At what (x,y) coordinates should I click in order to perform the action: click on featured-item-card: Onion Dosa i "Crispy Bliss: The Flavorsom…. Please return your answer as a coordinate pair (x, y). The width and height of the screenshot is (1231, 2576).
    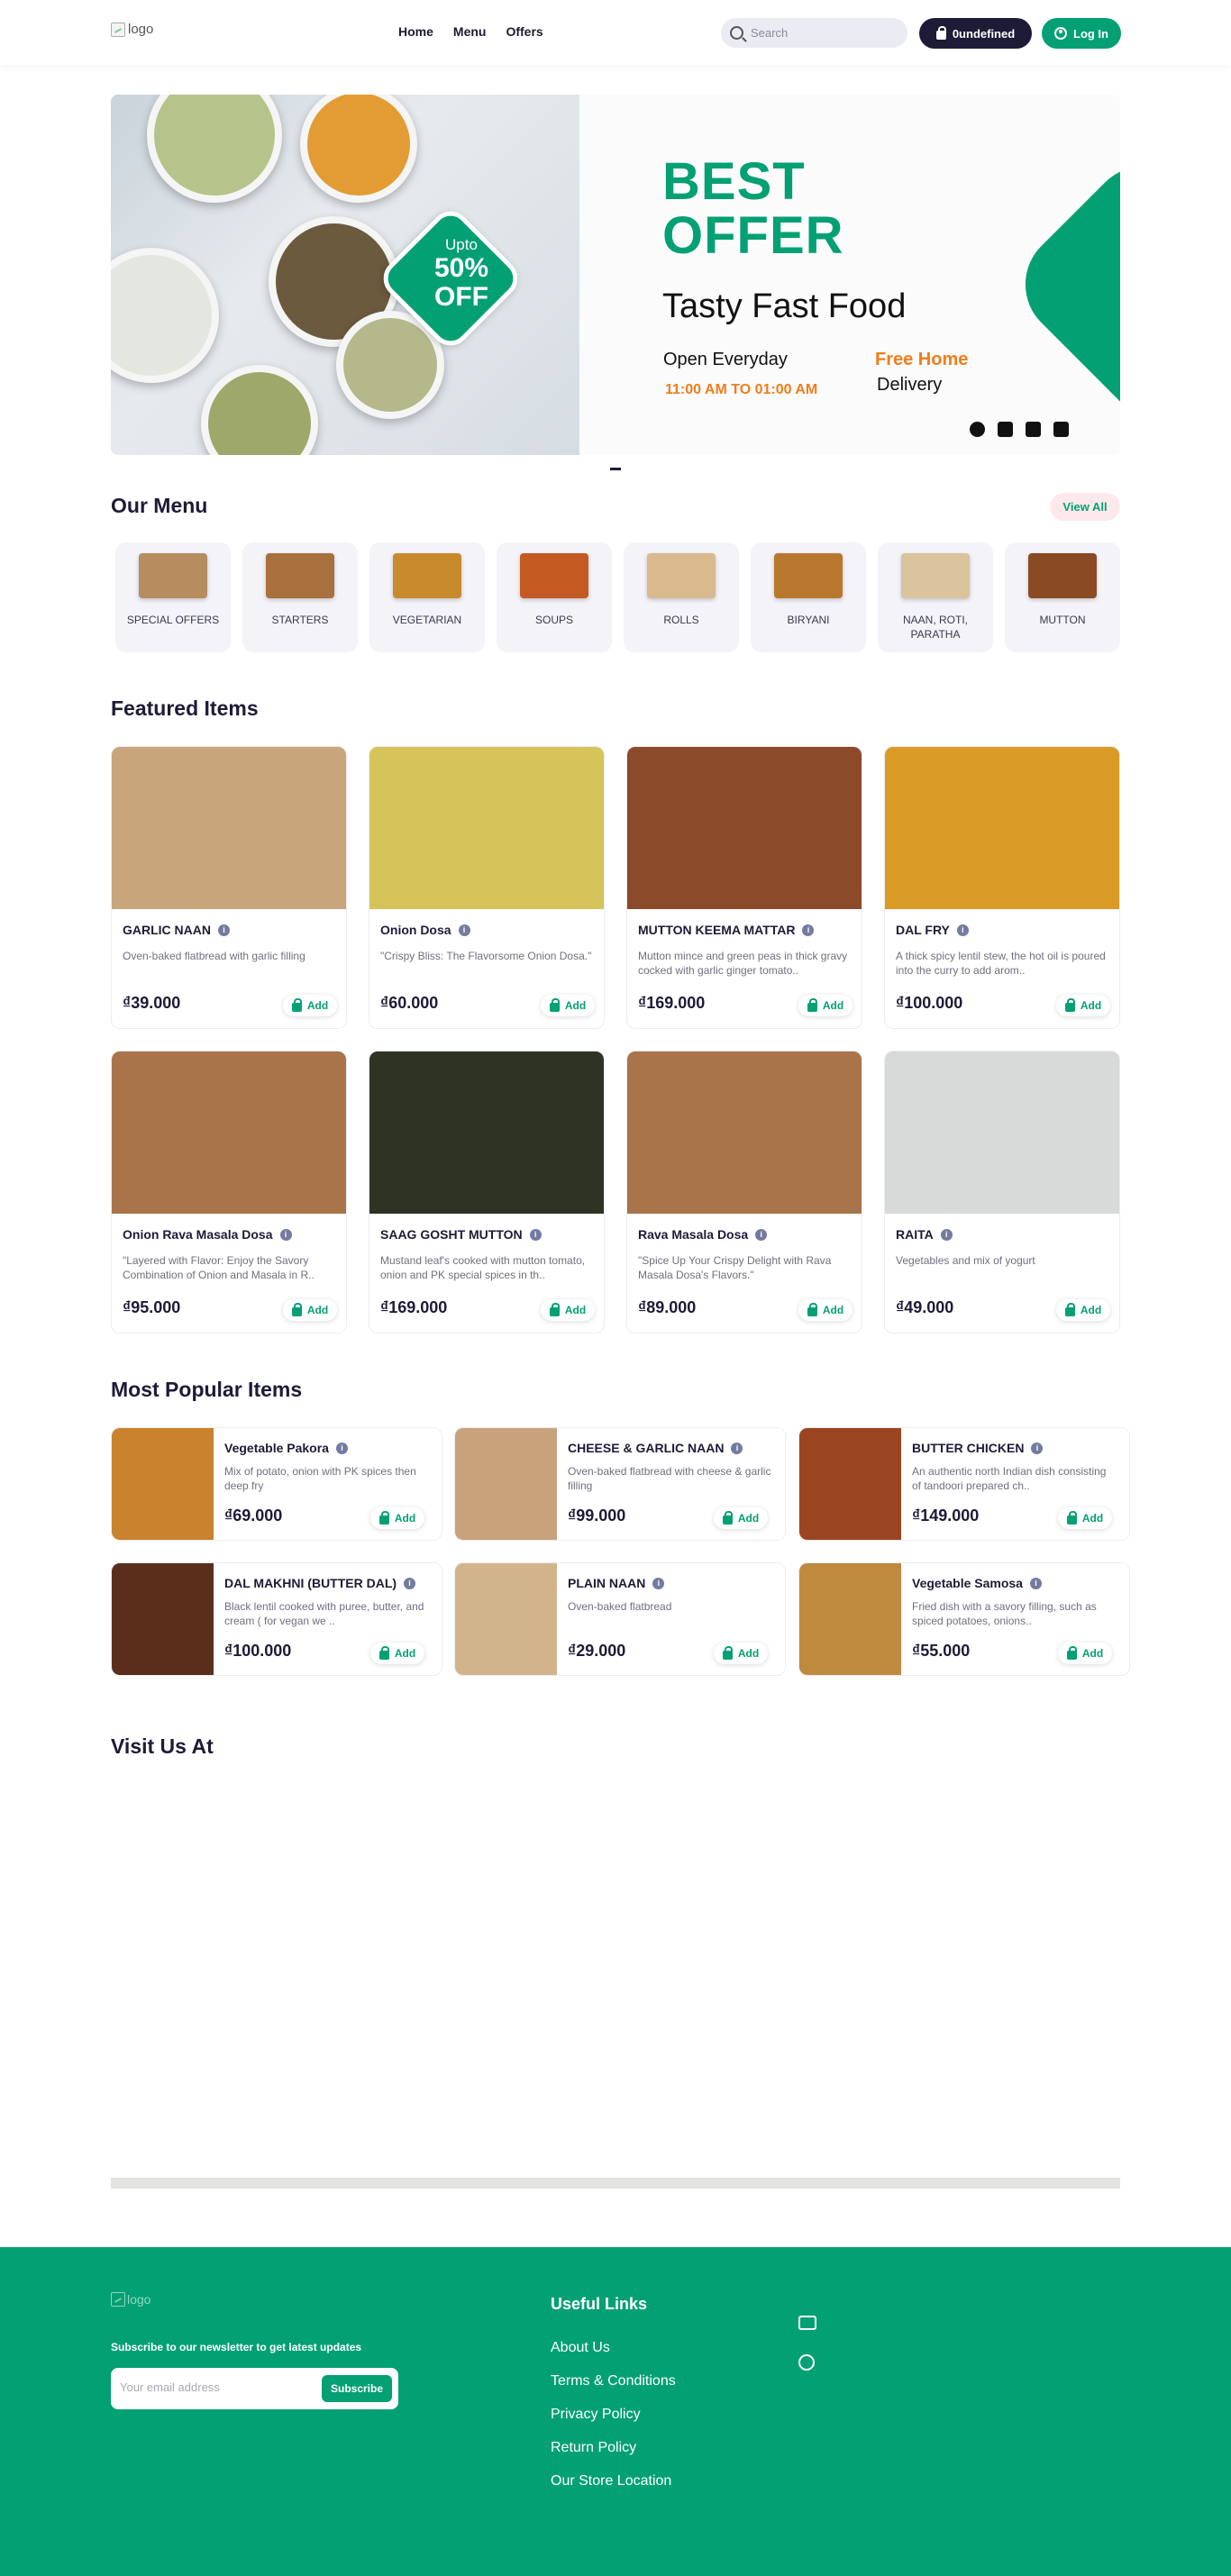
    Looking at the image, I should click on (487, 887).